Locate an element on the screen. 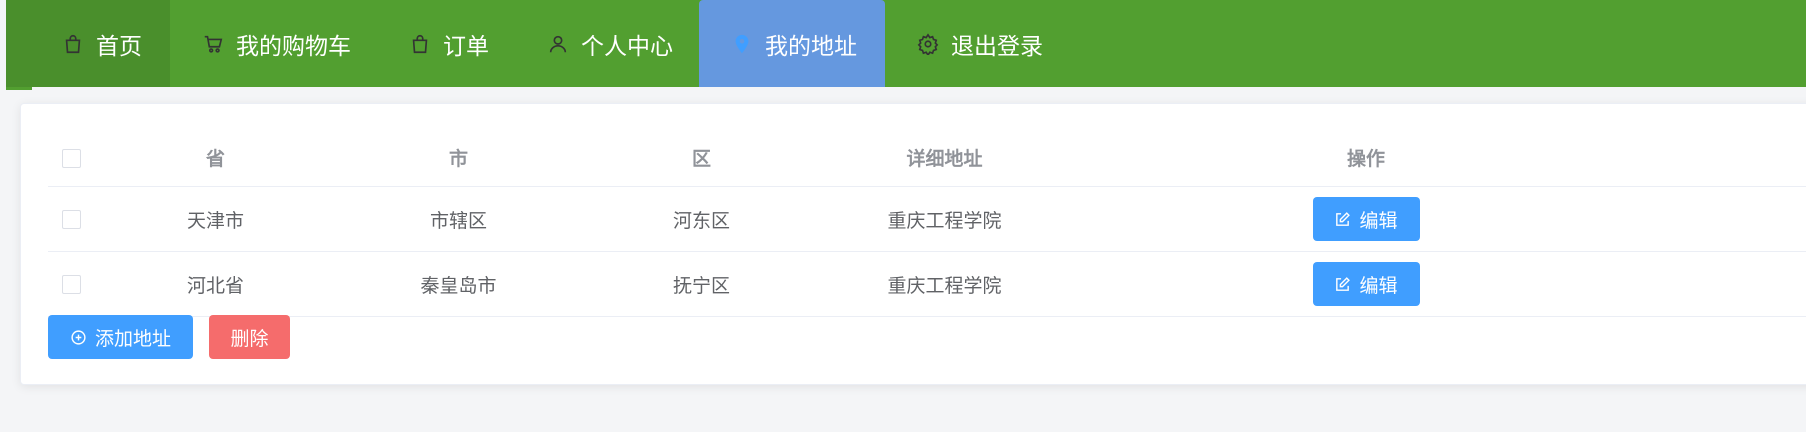  nav-item-address: 我的地址 is located at coordinates (792, 43).